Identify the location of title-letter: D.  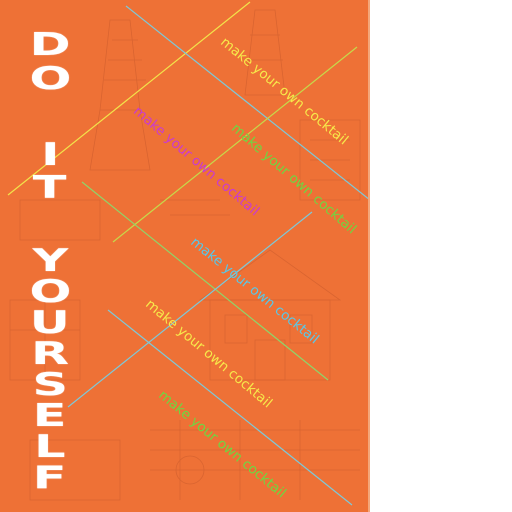
(50, 45).